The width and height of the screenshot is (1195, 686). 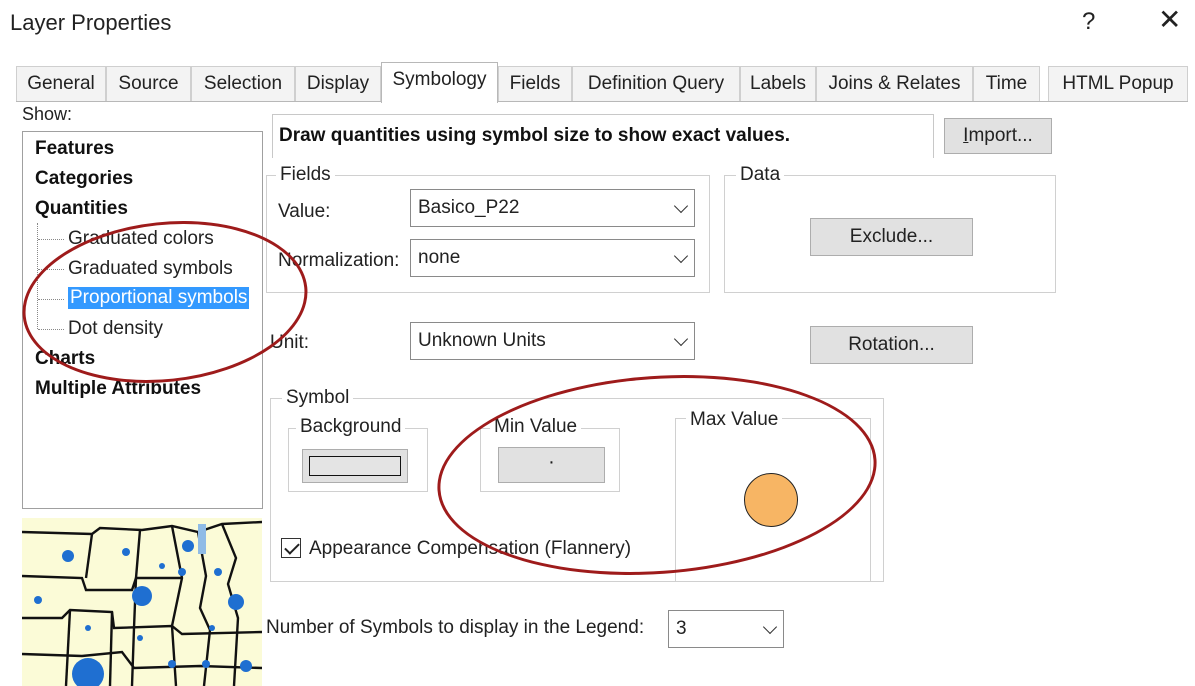 I want to click on unit-dropdown: Unknown Units, so click(x=552, y=341).